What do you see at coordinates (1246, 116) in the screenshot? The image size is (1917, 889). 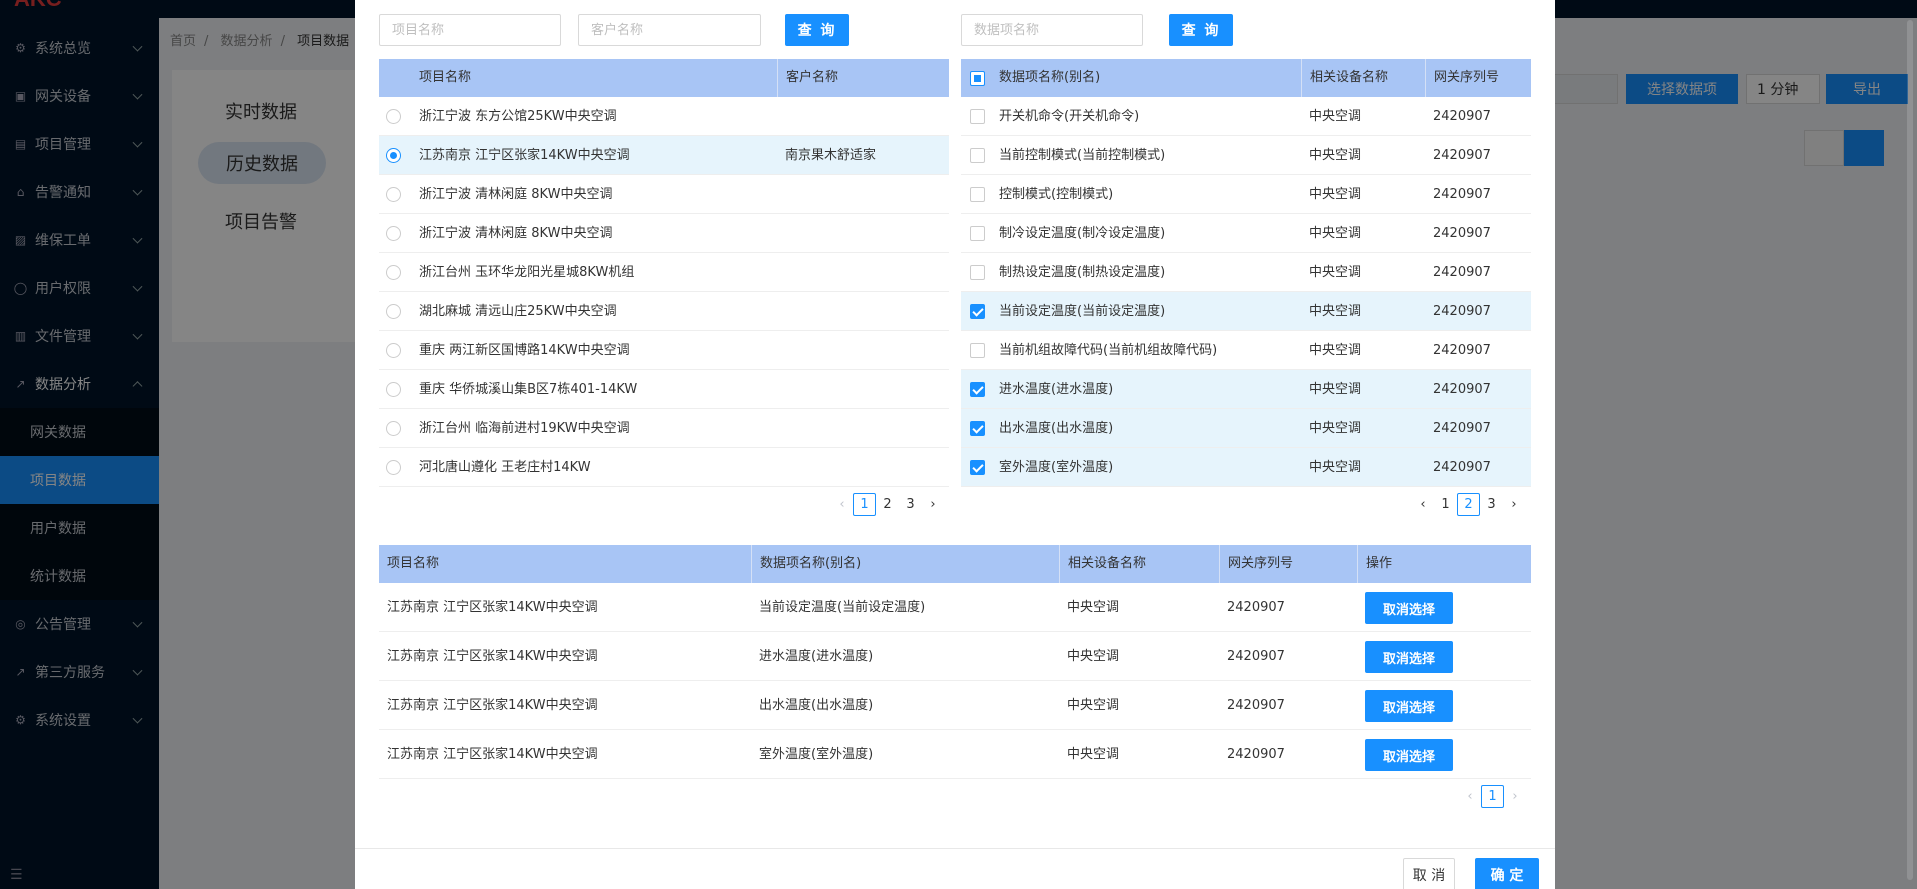 I see `table-row: 开关机命令(开关机命令) 中央空调 2420907` at bounding box center [1246, 116].